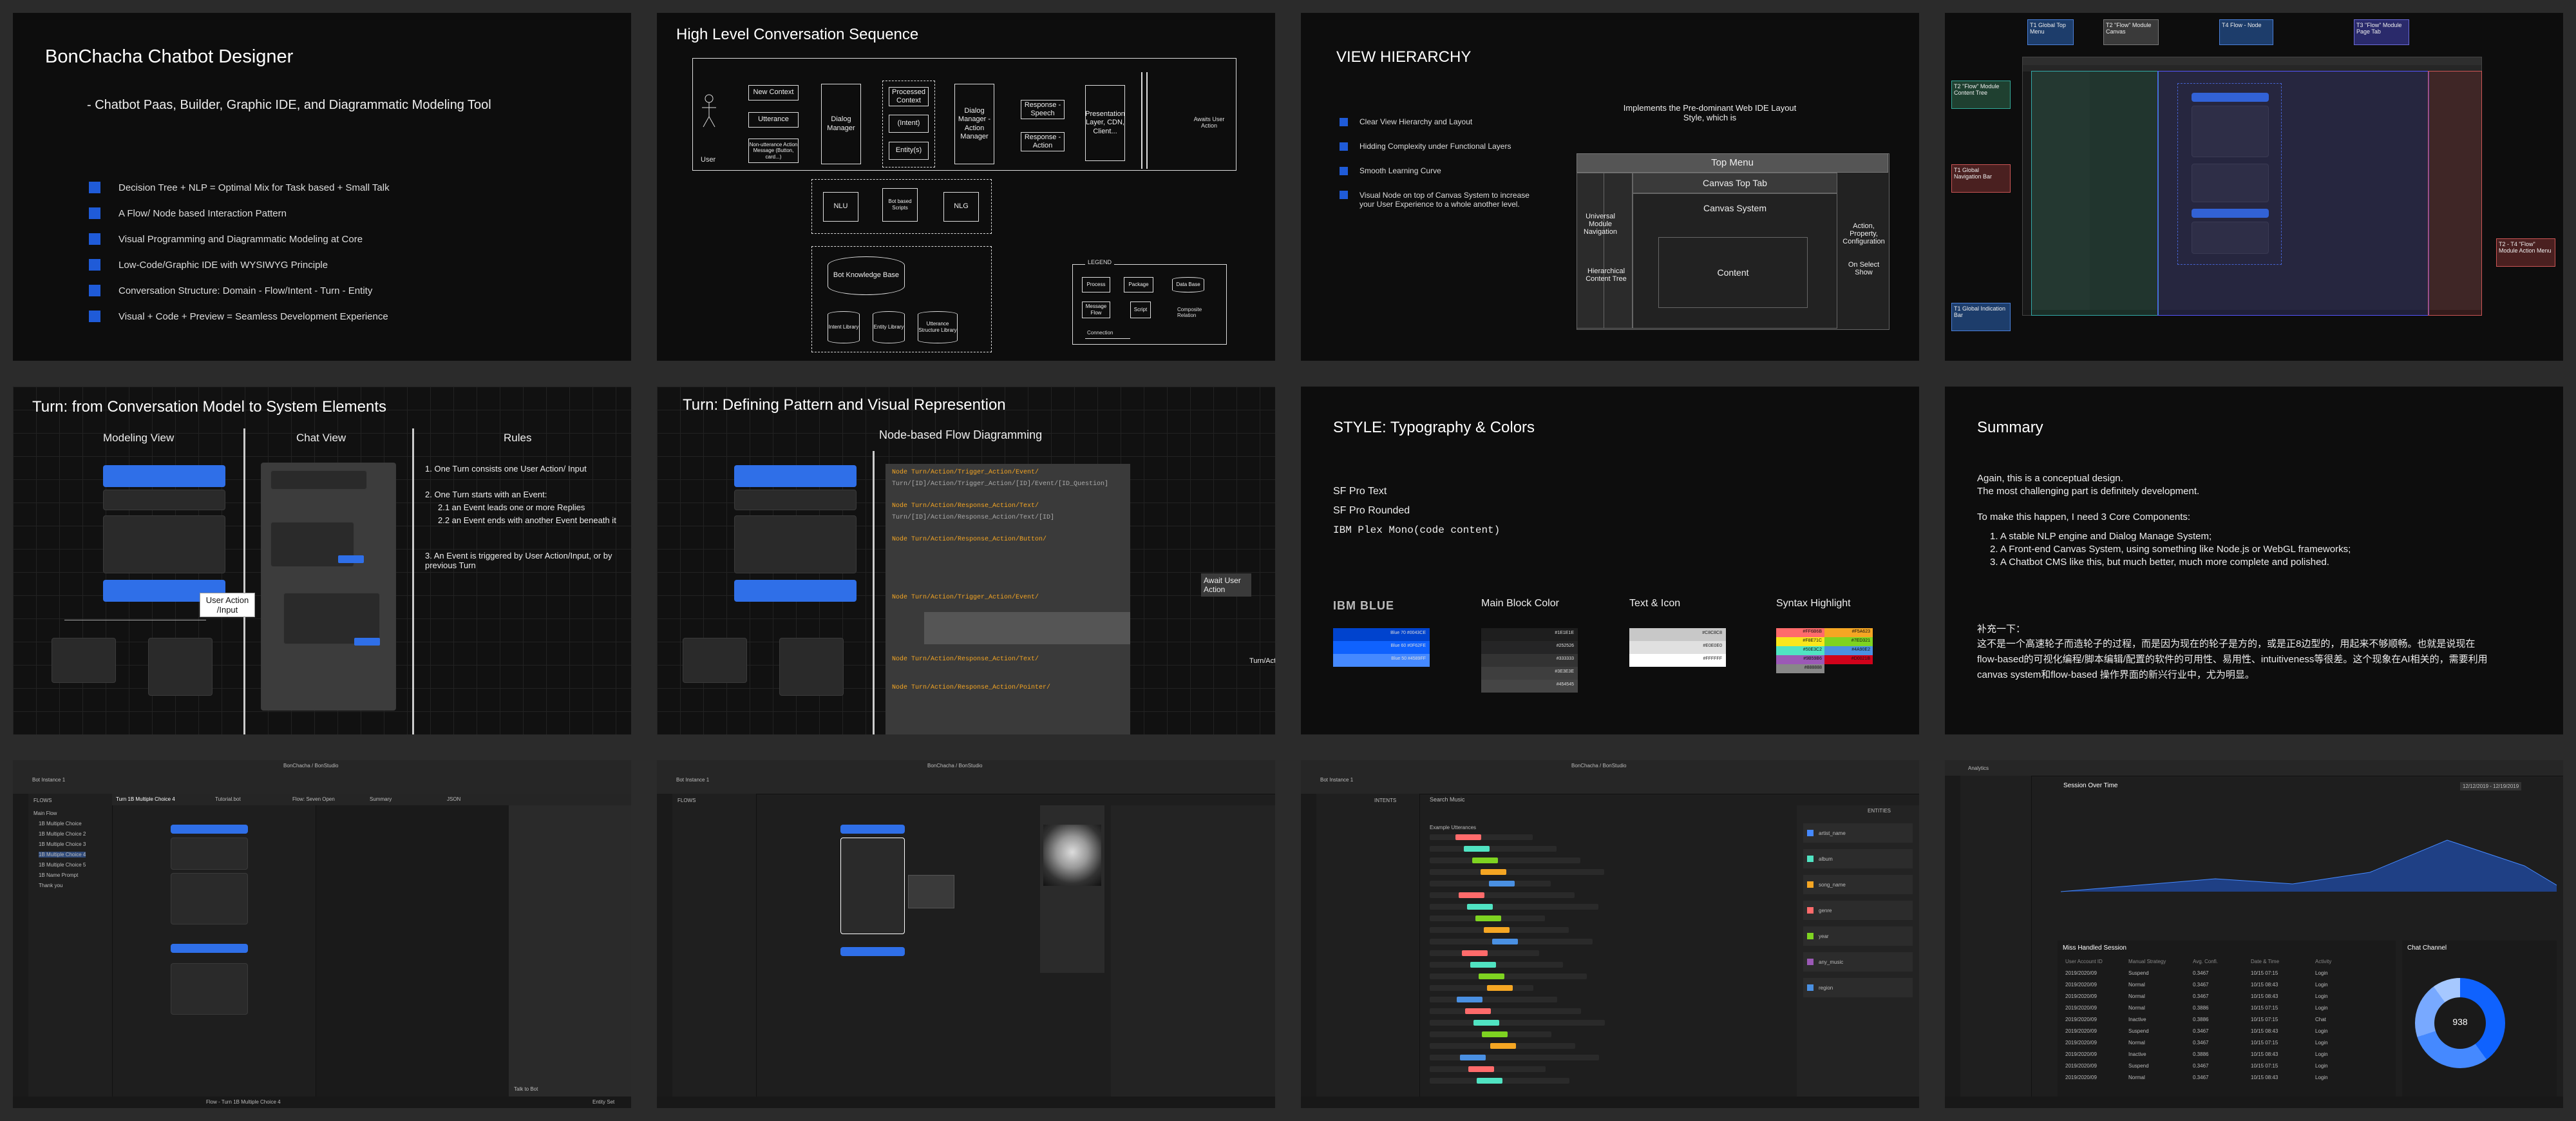 Image resolution: width=2576 pixels, height=1121 pixels. I want to click on tree-item: 1B Multiple Choice 4, so click(62, 855).